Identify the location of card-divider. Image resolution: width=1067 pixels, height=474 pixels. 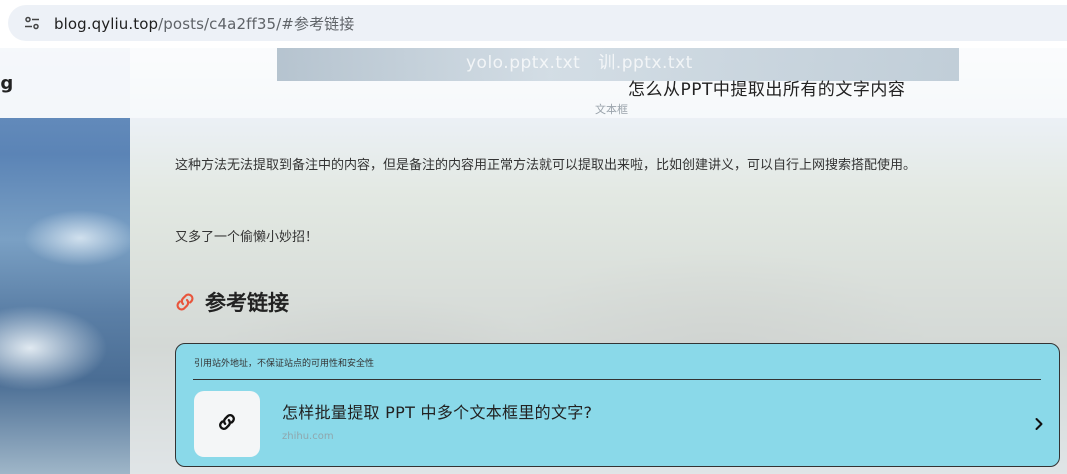
(617, 379).